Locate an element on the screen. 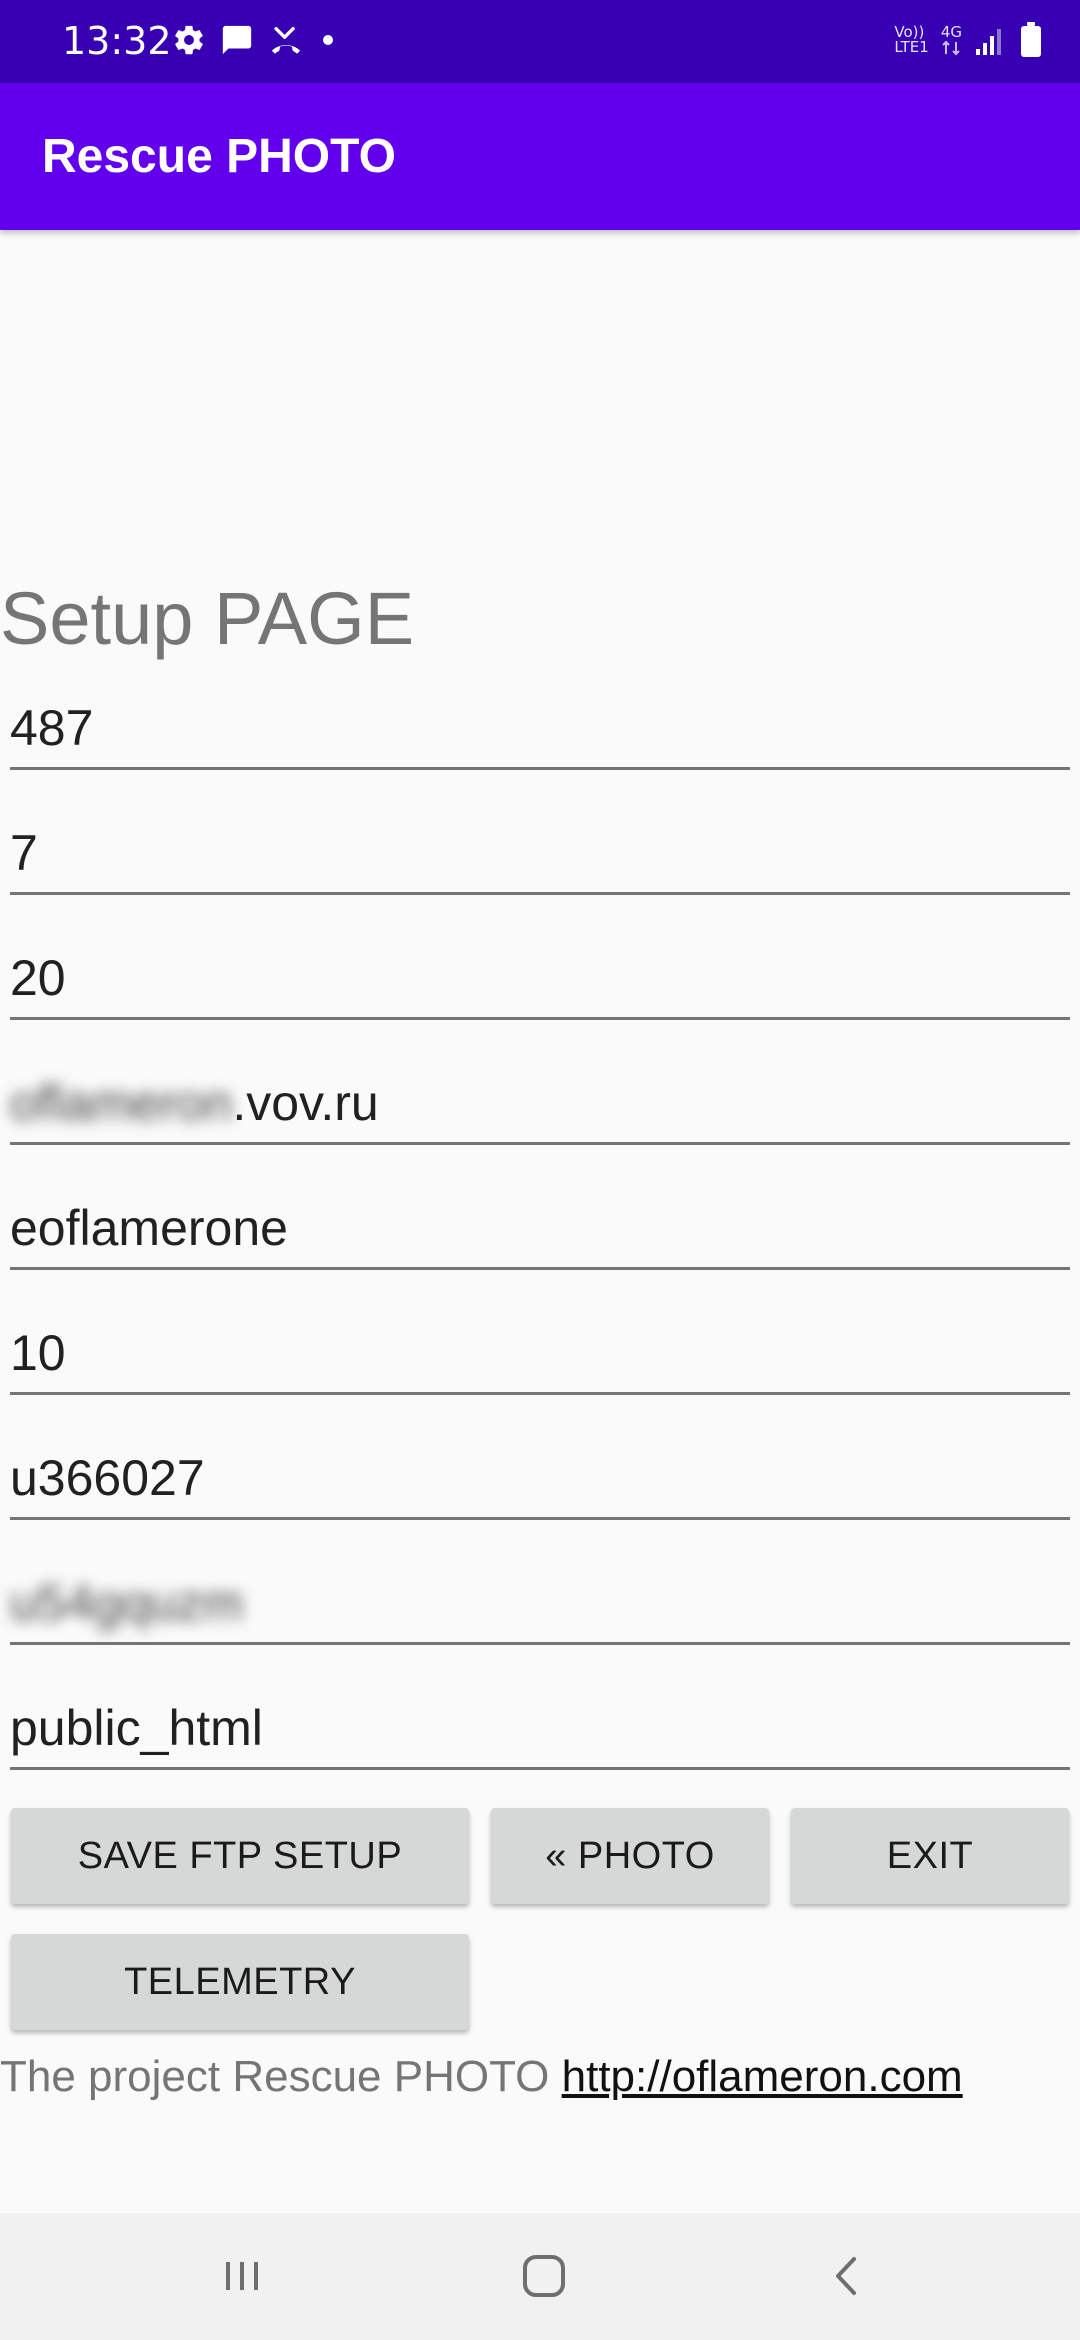 This screenshot has height=2340, width=1080. network-4g-icon: 4G is located at coordinates (951, 39).